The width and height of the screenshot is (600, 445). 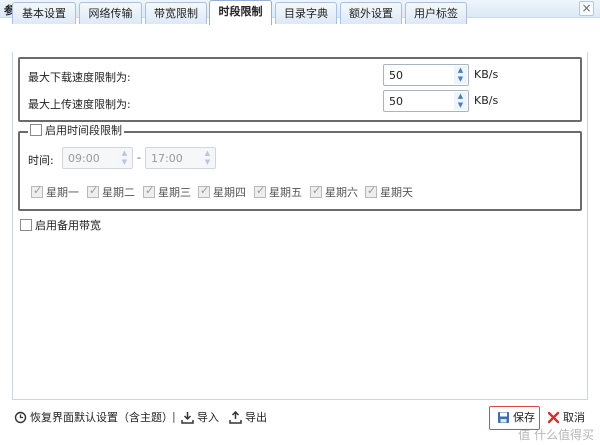 I want to click on import-button: 导入, so click(x=200, y=418).